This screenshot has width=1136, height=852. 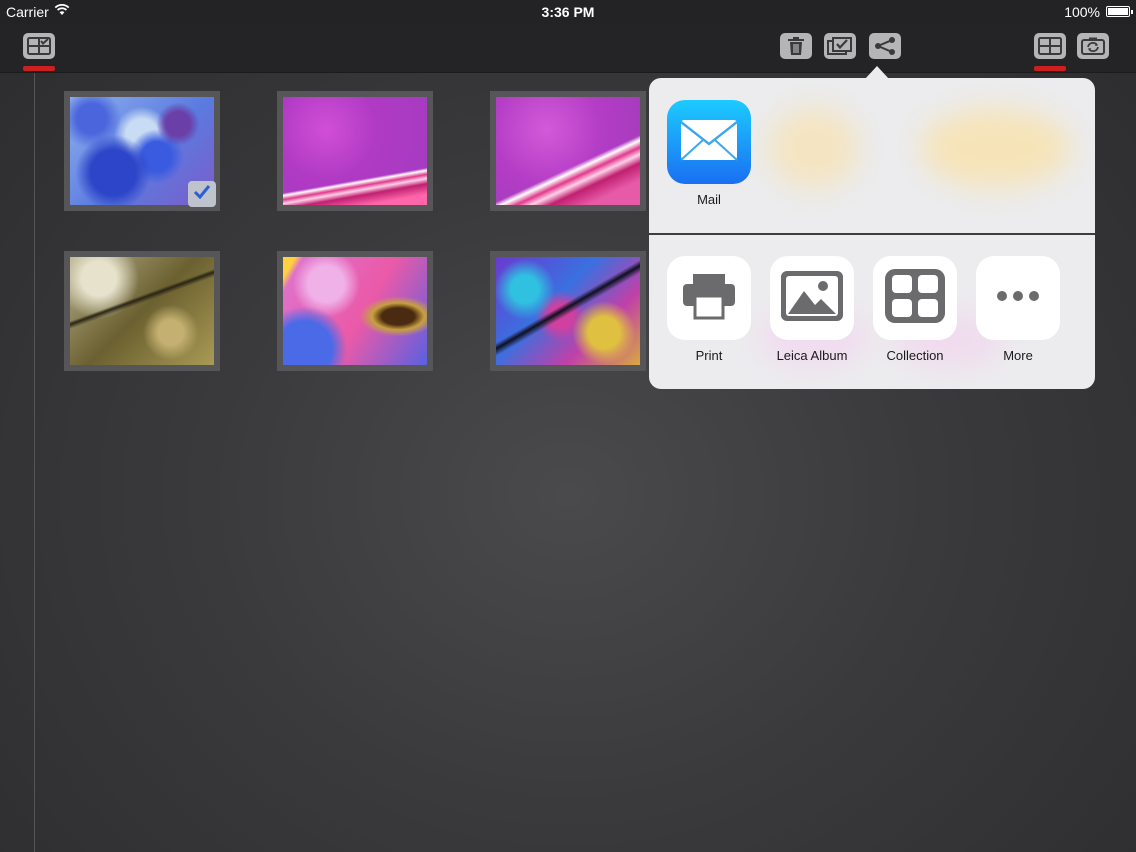 I want to click on grid-view-button, so click(x=1050, y=46).